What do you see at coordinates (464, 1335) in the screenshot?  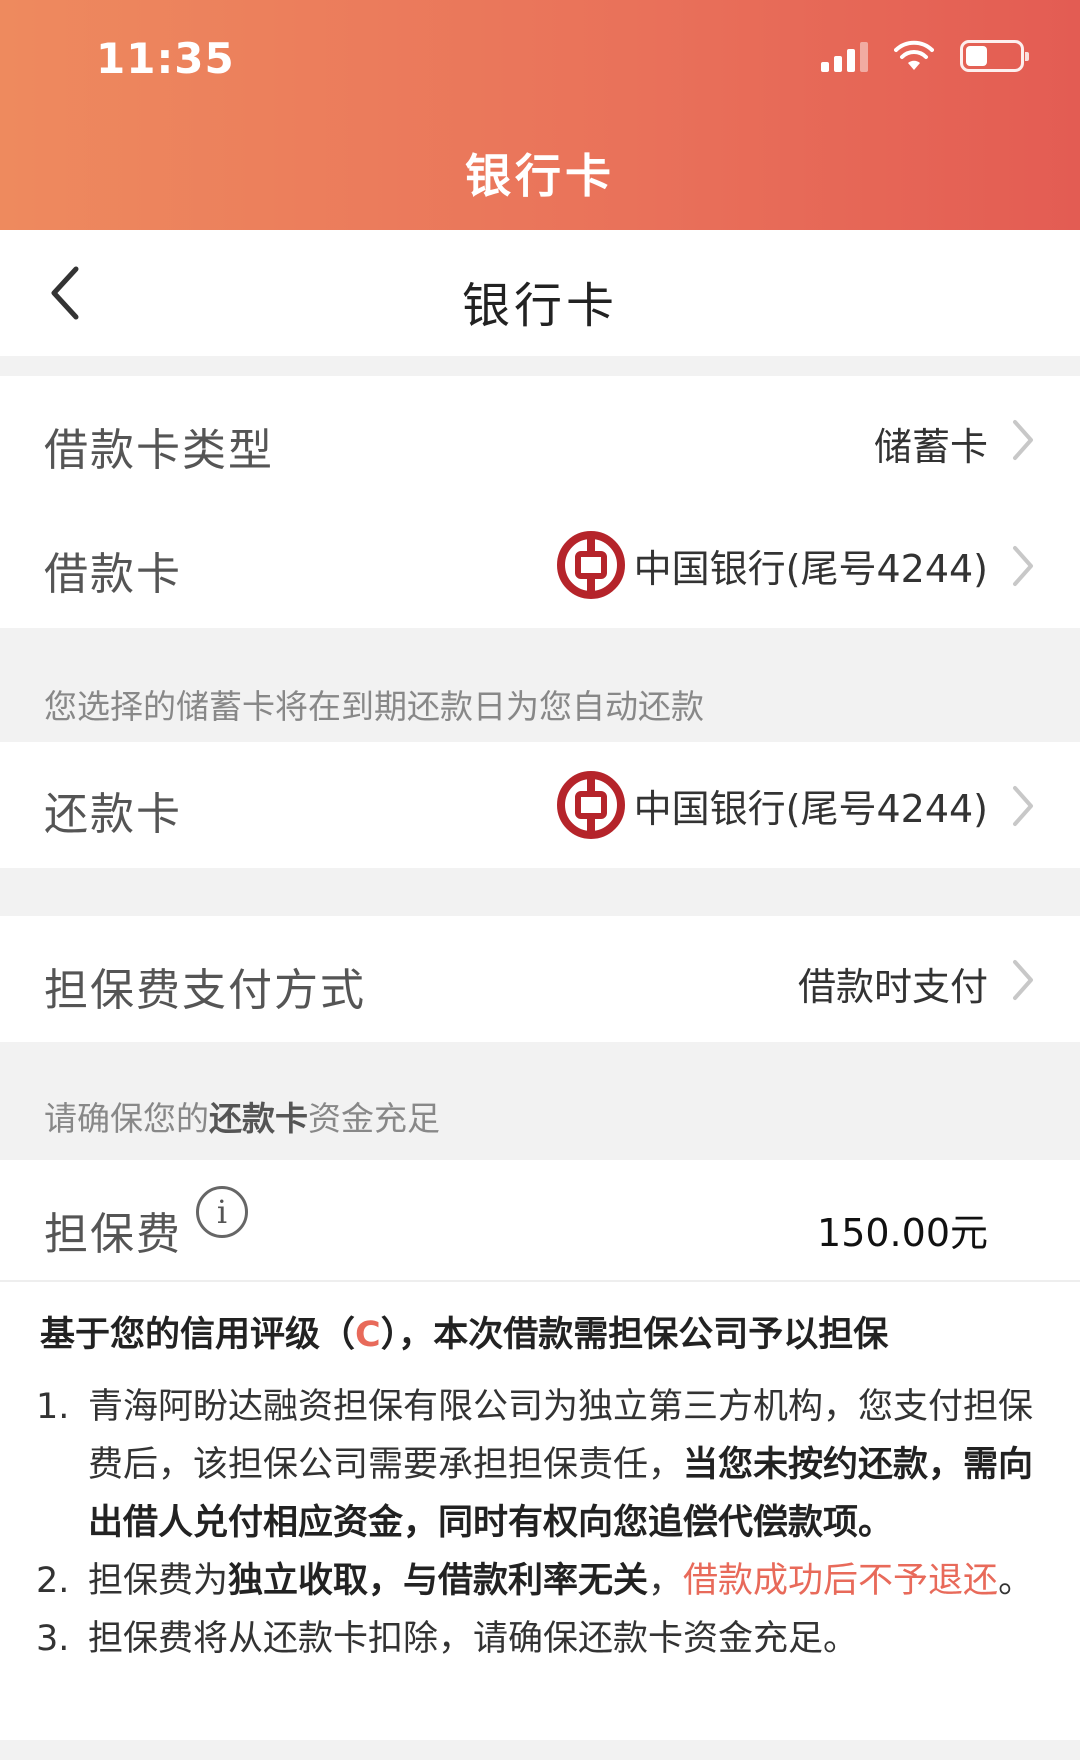 I see `description-title: 基于您的信用评级（C），本次借款需担保公司予以担保` at bounding box center [464, 1335].